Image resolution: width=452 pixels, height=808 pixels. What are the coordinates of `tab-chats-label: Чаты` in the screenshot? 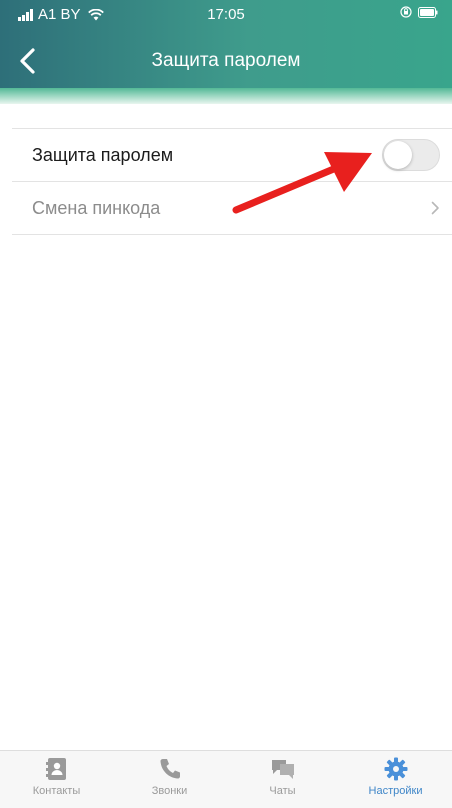 It's located at (282, 791).